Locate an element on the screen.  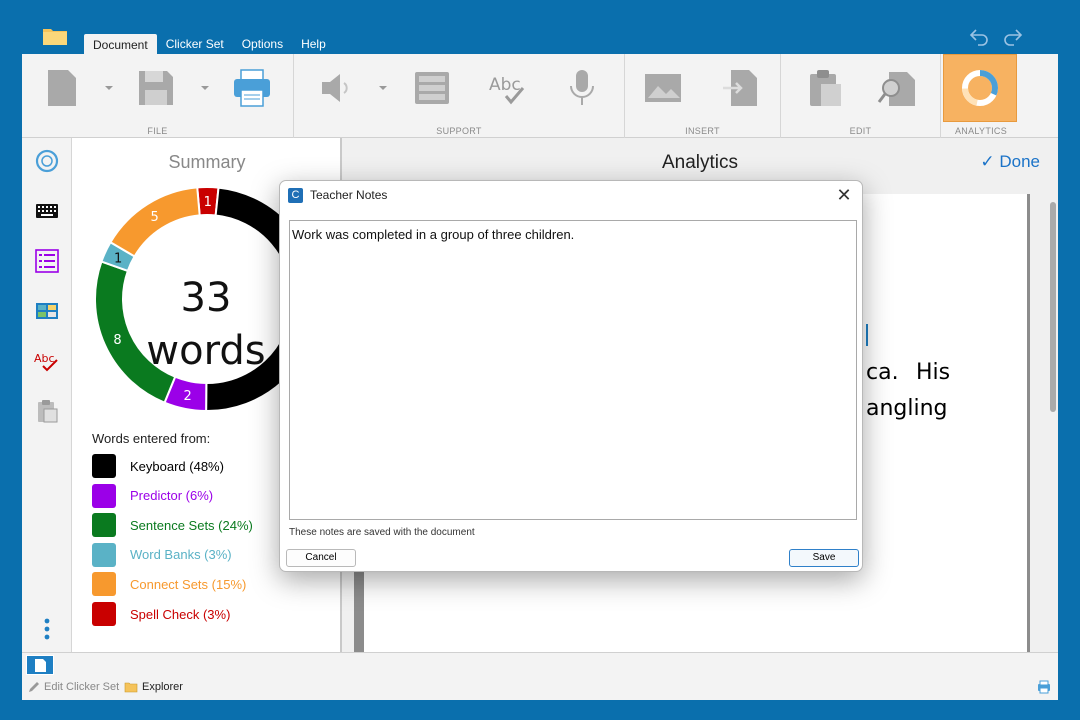
menu-bar: Document Clicker Set Options Help is located at coordinates (209, 44).